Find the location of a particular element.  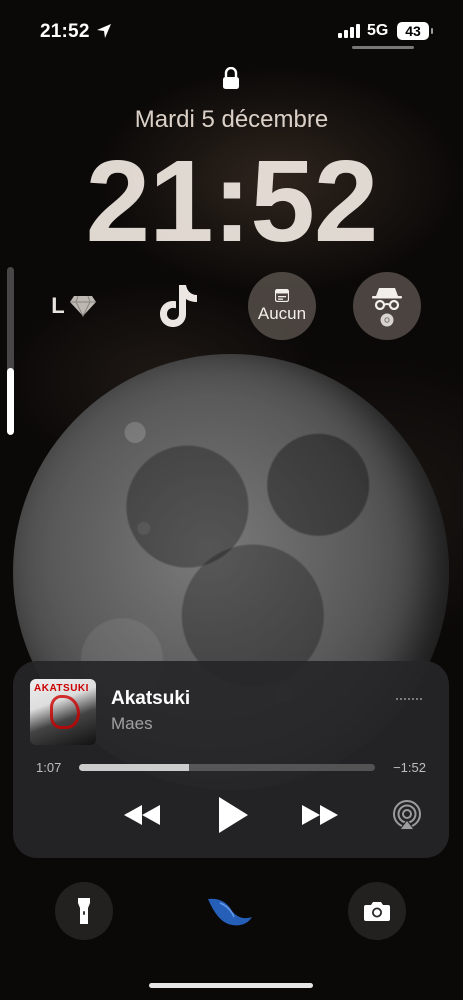

rewind-button is located at coordinates (142, 815).